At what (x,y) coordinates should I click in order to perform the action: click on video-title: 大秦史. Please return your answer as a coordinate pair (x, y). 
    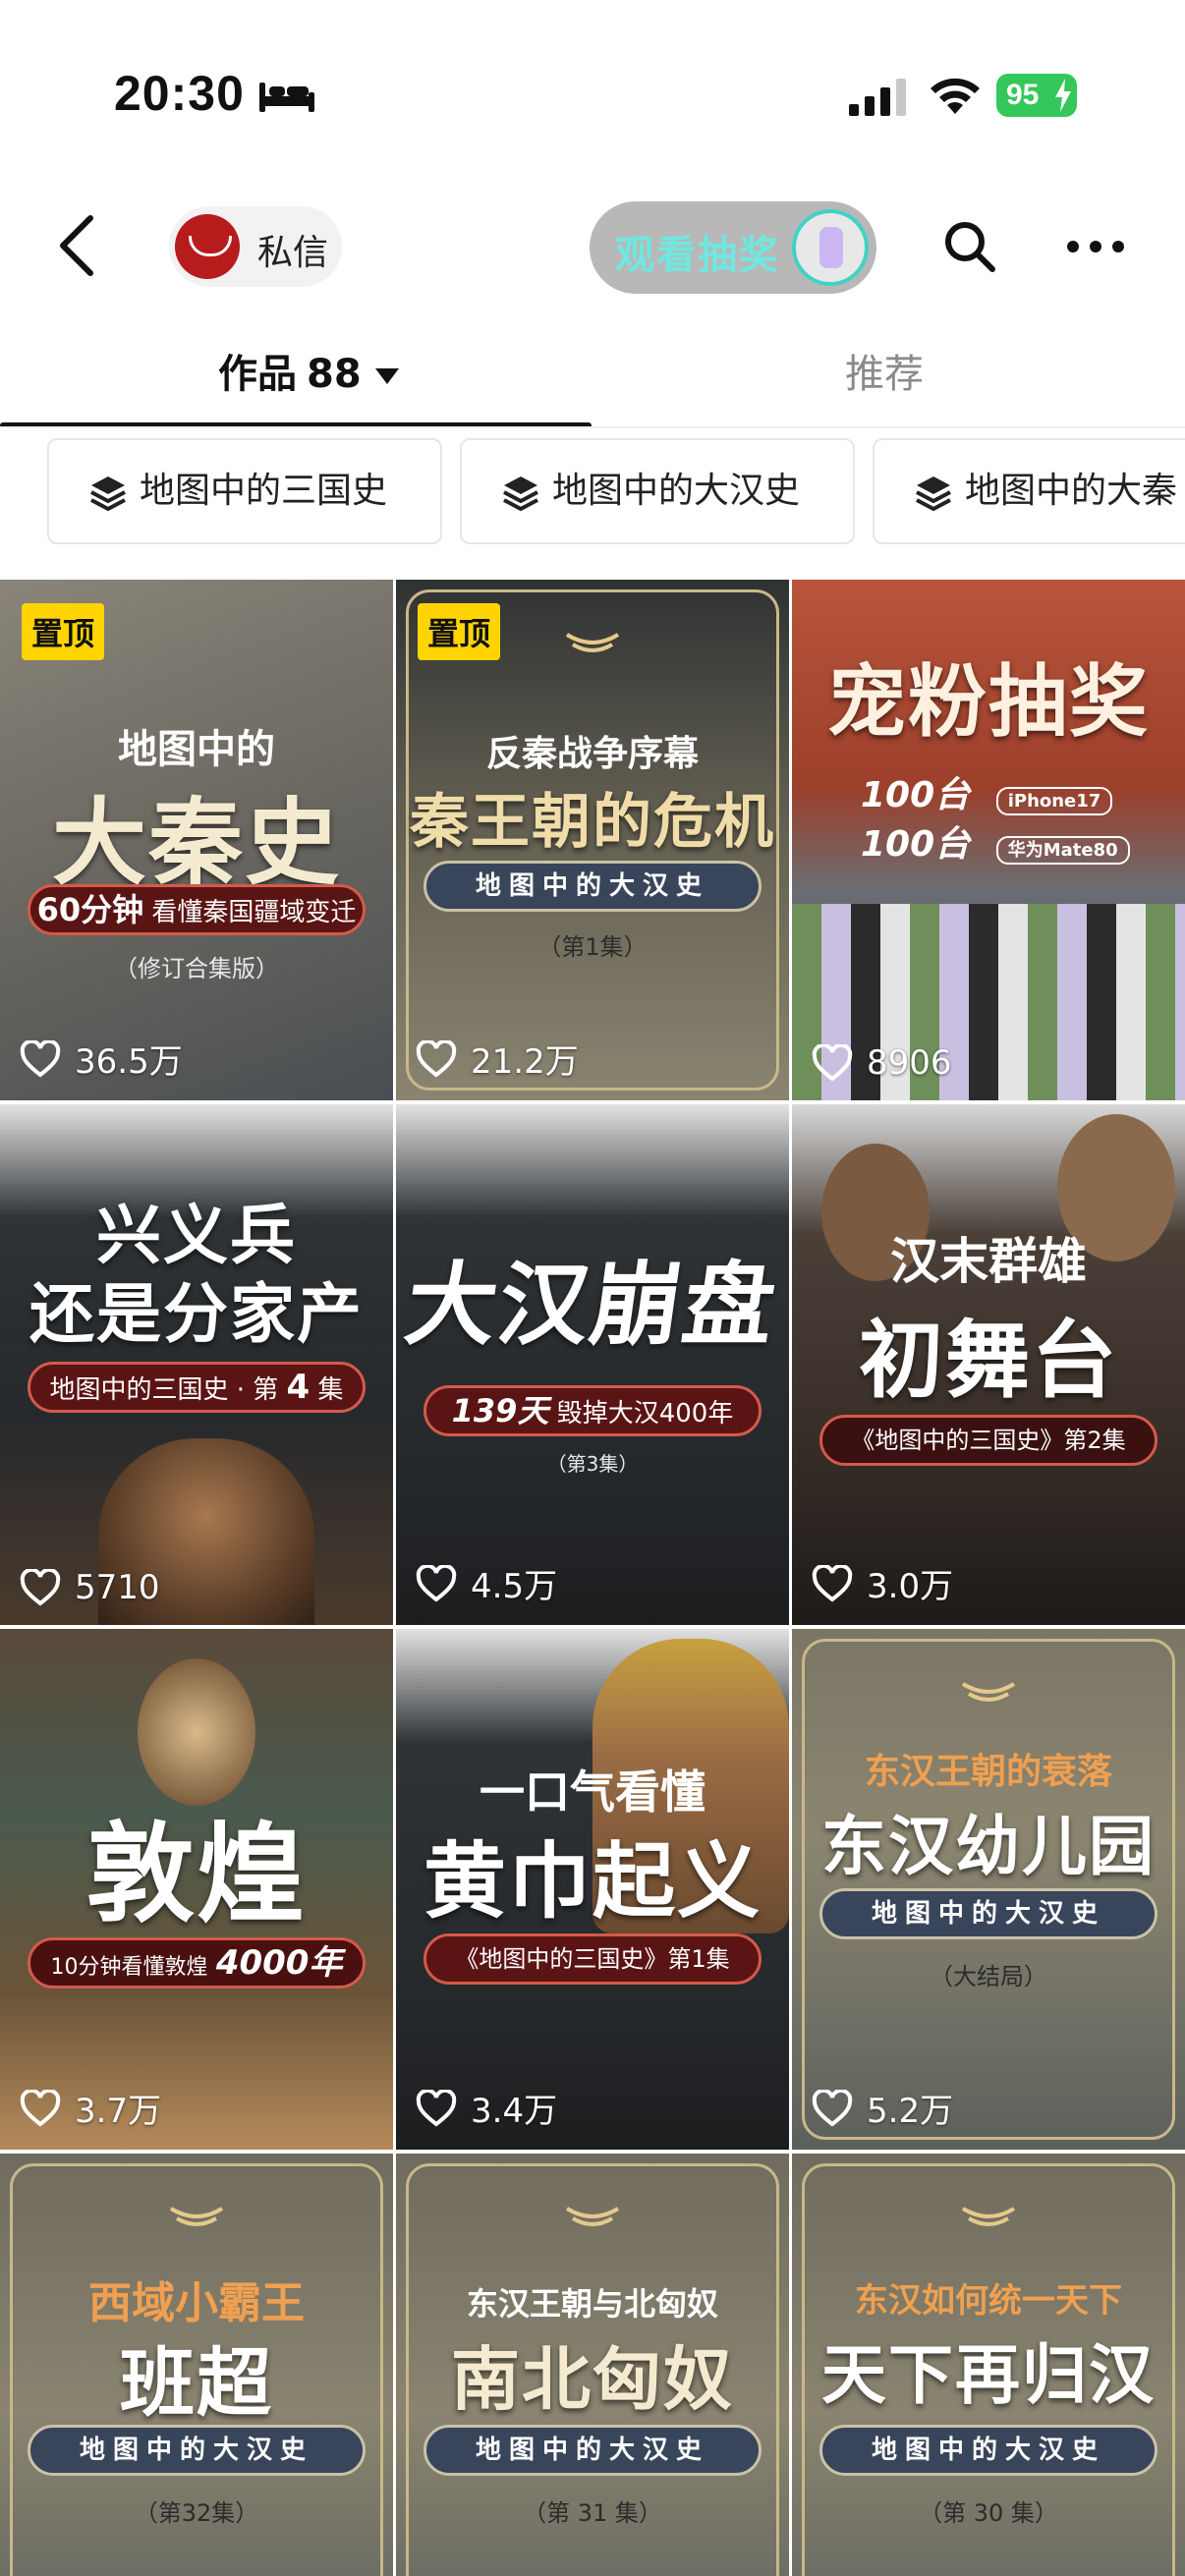
    Looking at the image, I should click on (197, 842).